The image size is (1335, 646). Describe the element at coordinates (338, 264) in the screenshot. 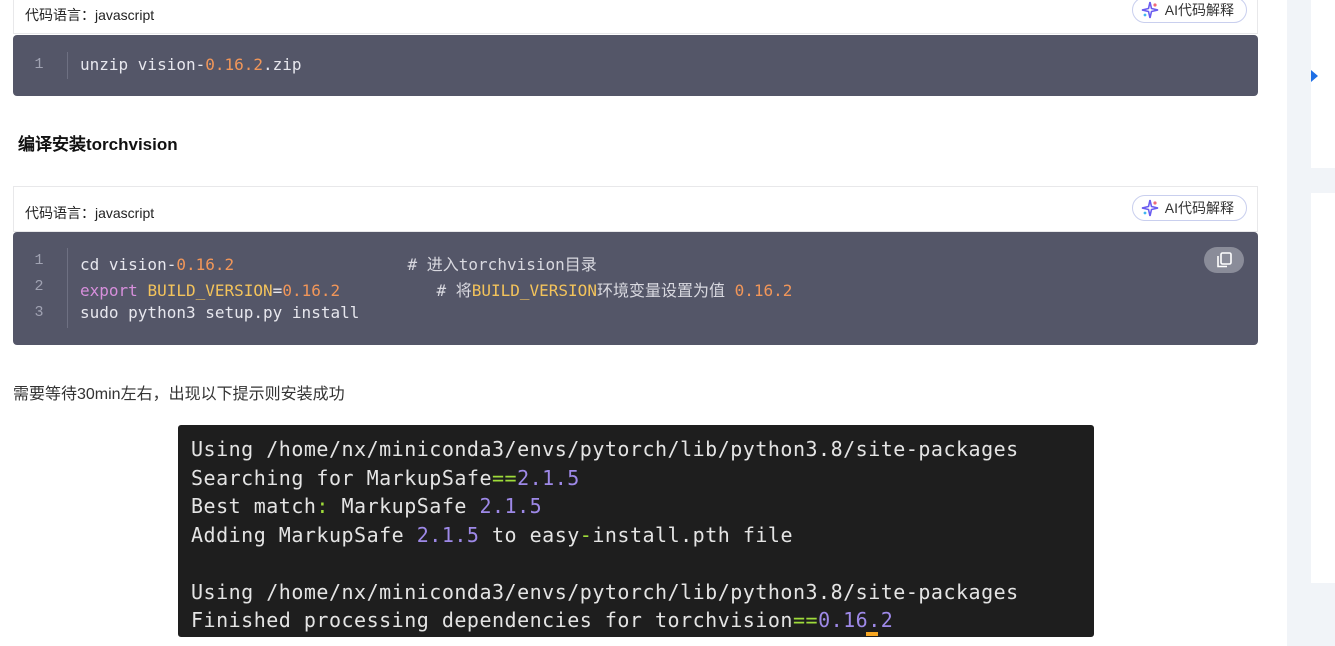

I see `code-line: cd vision-0.16.2 # 进入torchvision目录` at that location.